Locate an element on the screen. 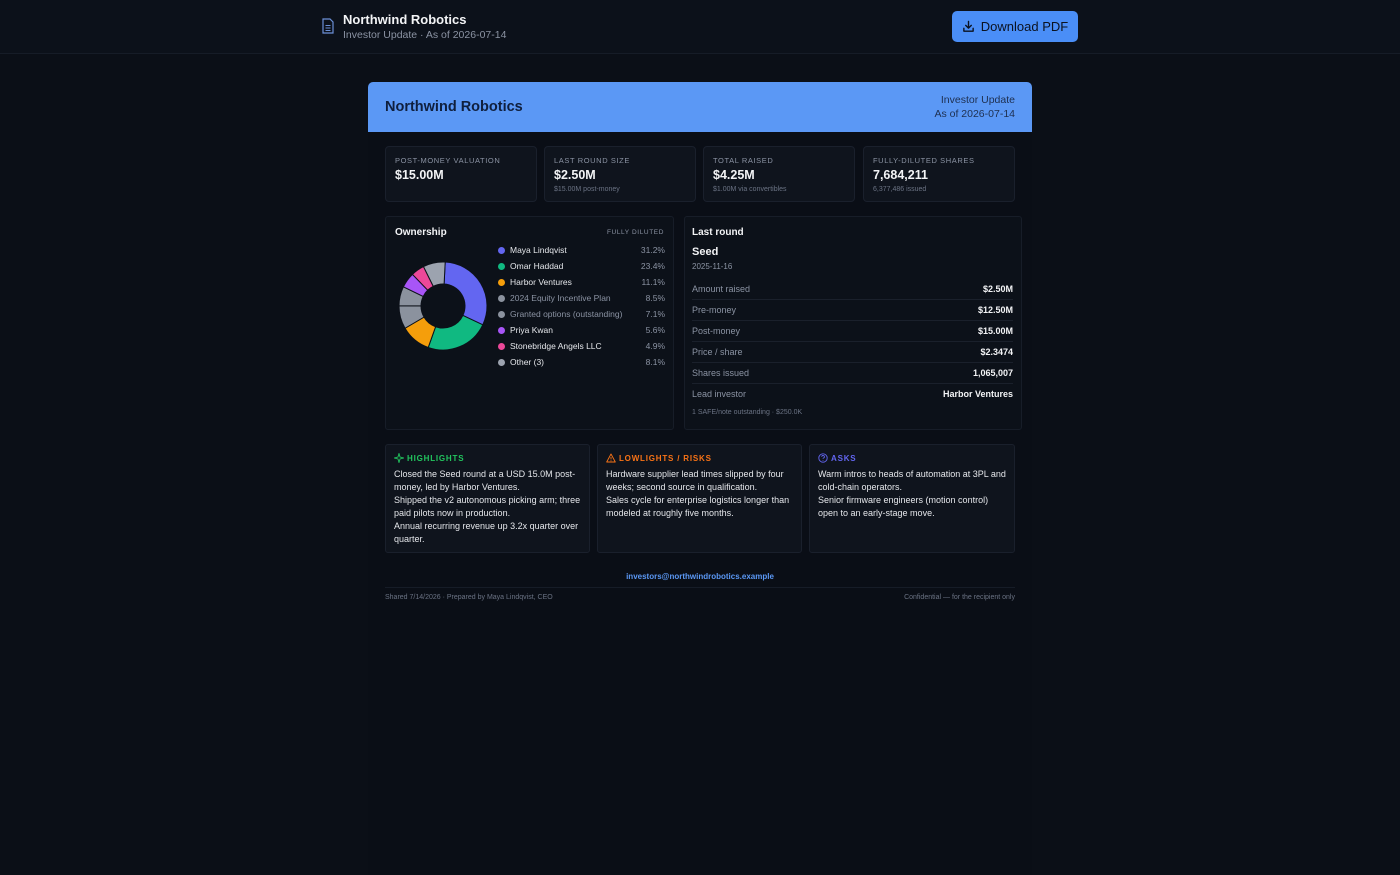 This screenshot has width=1400, height=875. round-row-value: 1,065,007 is located at coordinates (992, 373).